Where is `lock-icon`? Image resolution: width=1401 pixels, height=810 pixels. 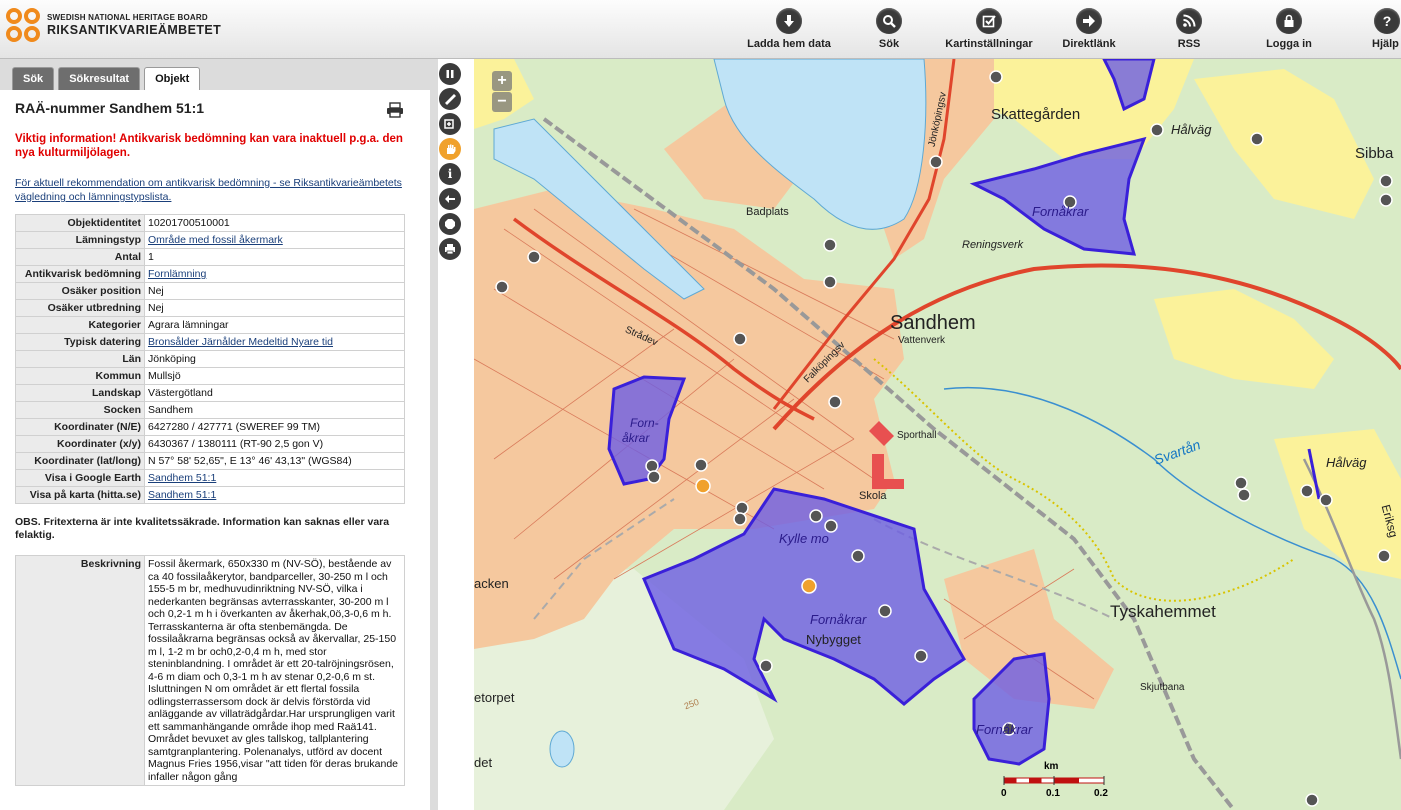
lock-icon is located at coordinates (1289, 21).